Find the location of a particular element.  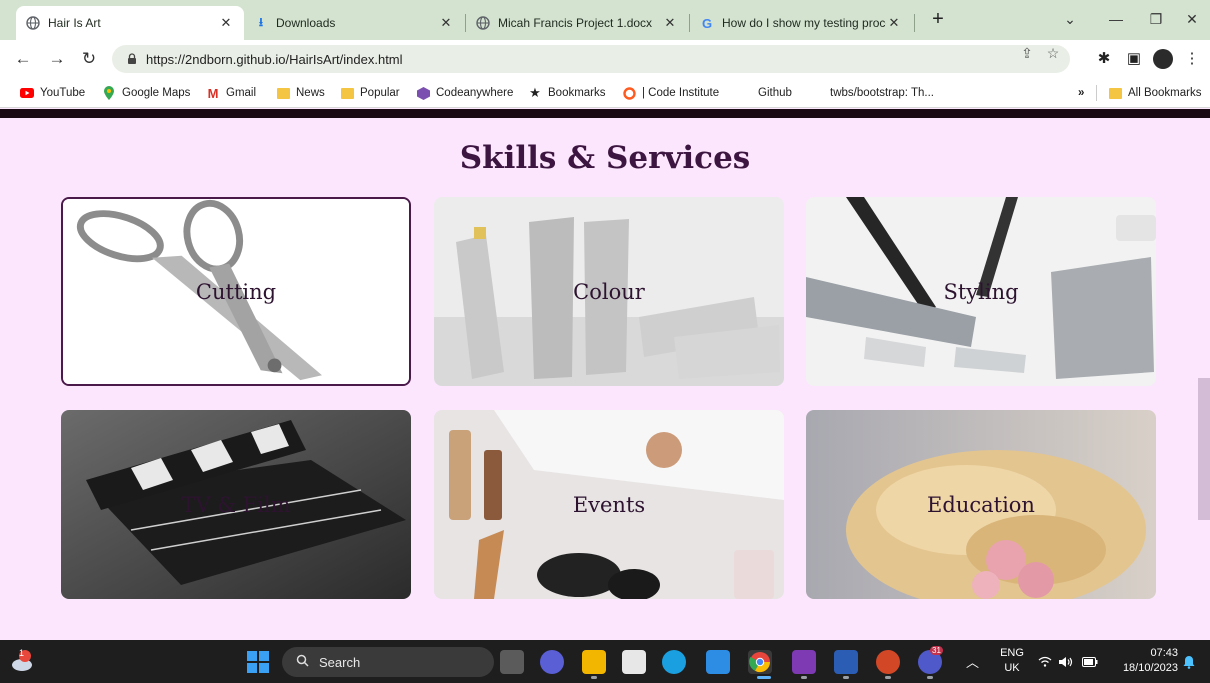

onenote-icon is located at coordinates (804, 662).